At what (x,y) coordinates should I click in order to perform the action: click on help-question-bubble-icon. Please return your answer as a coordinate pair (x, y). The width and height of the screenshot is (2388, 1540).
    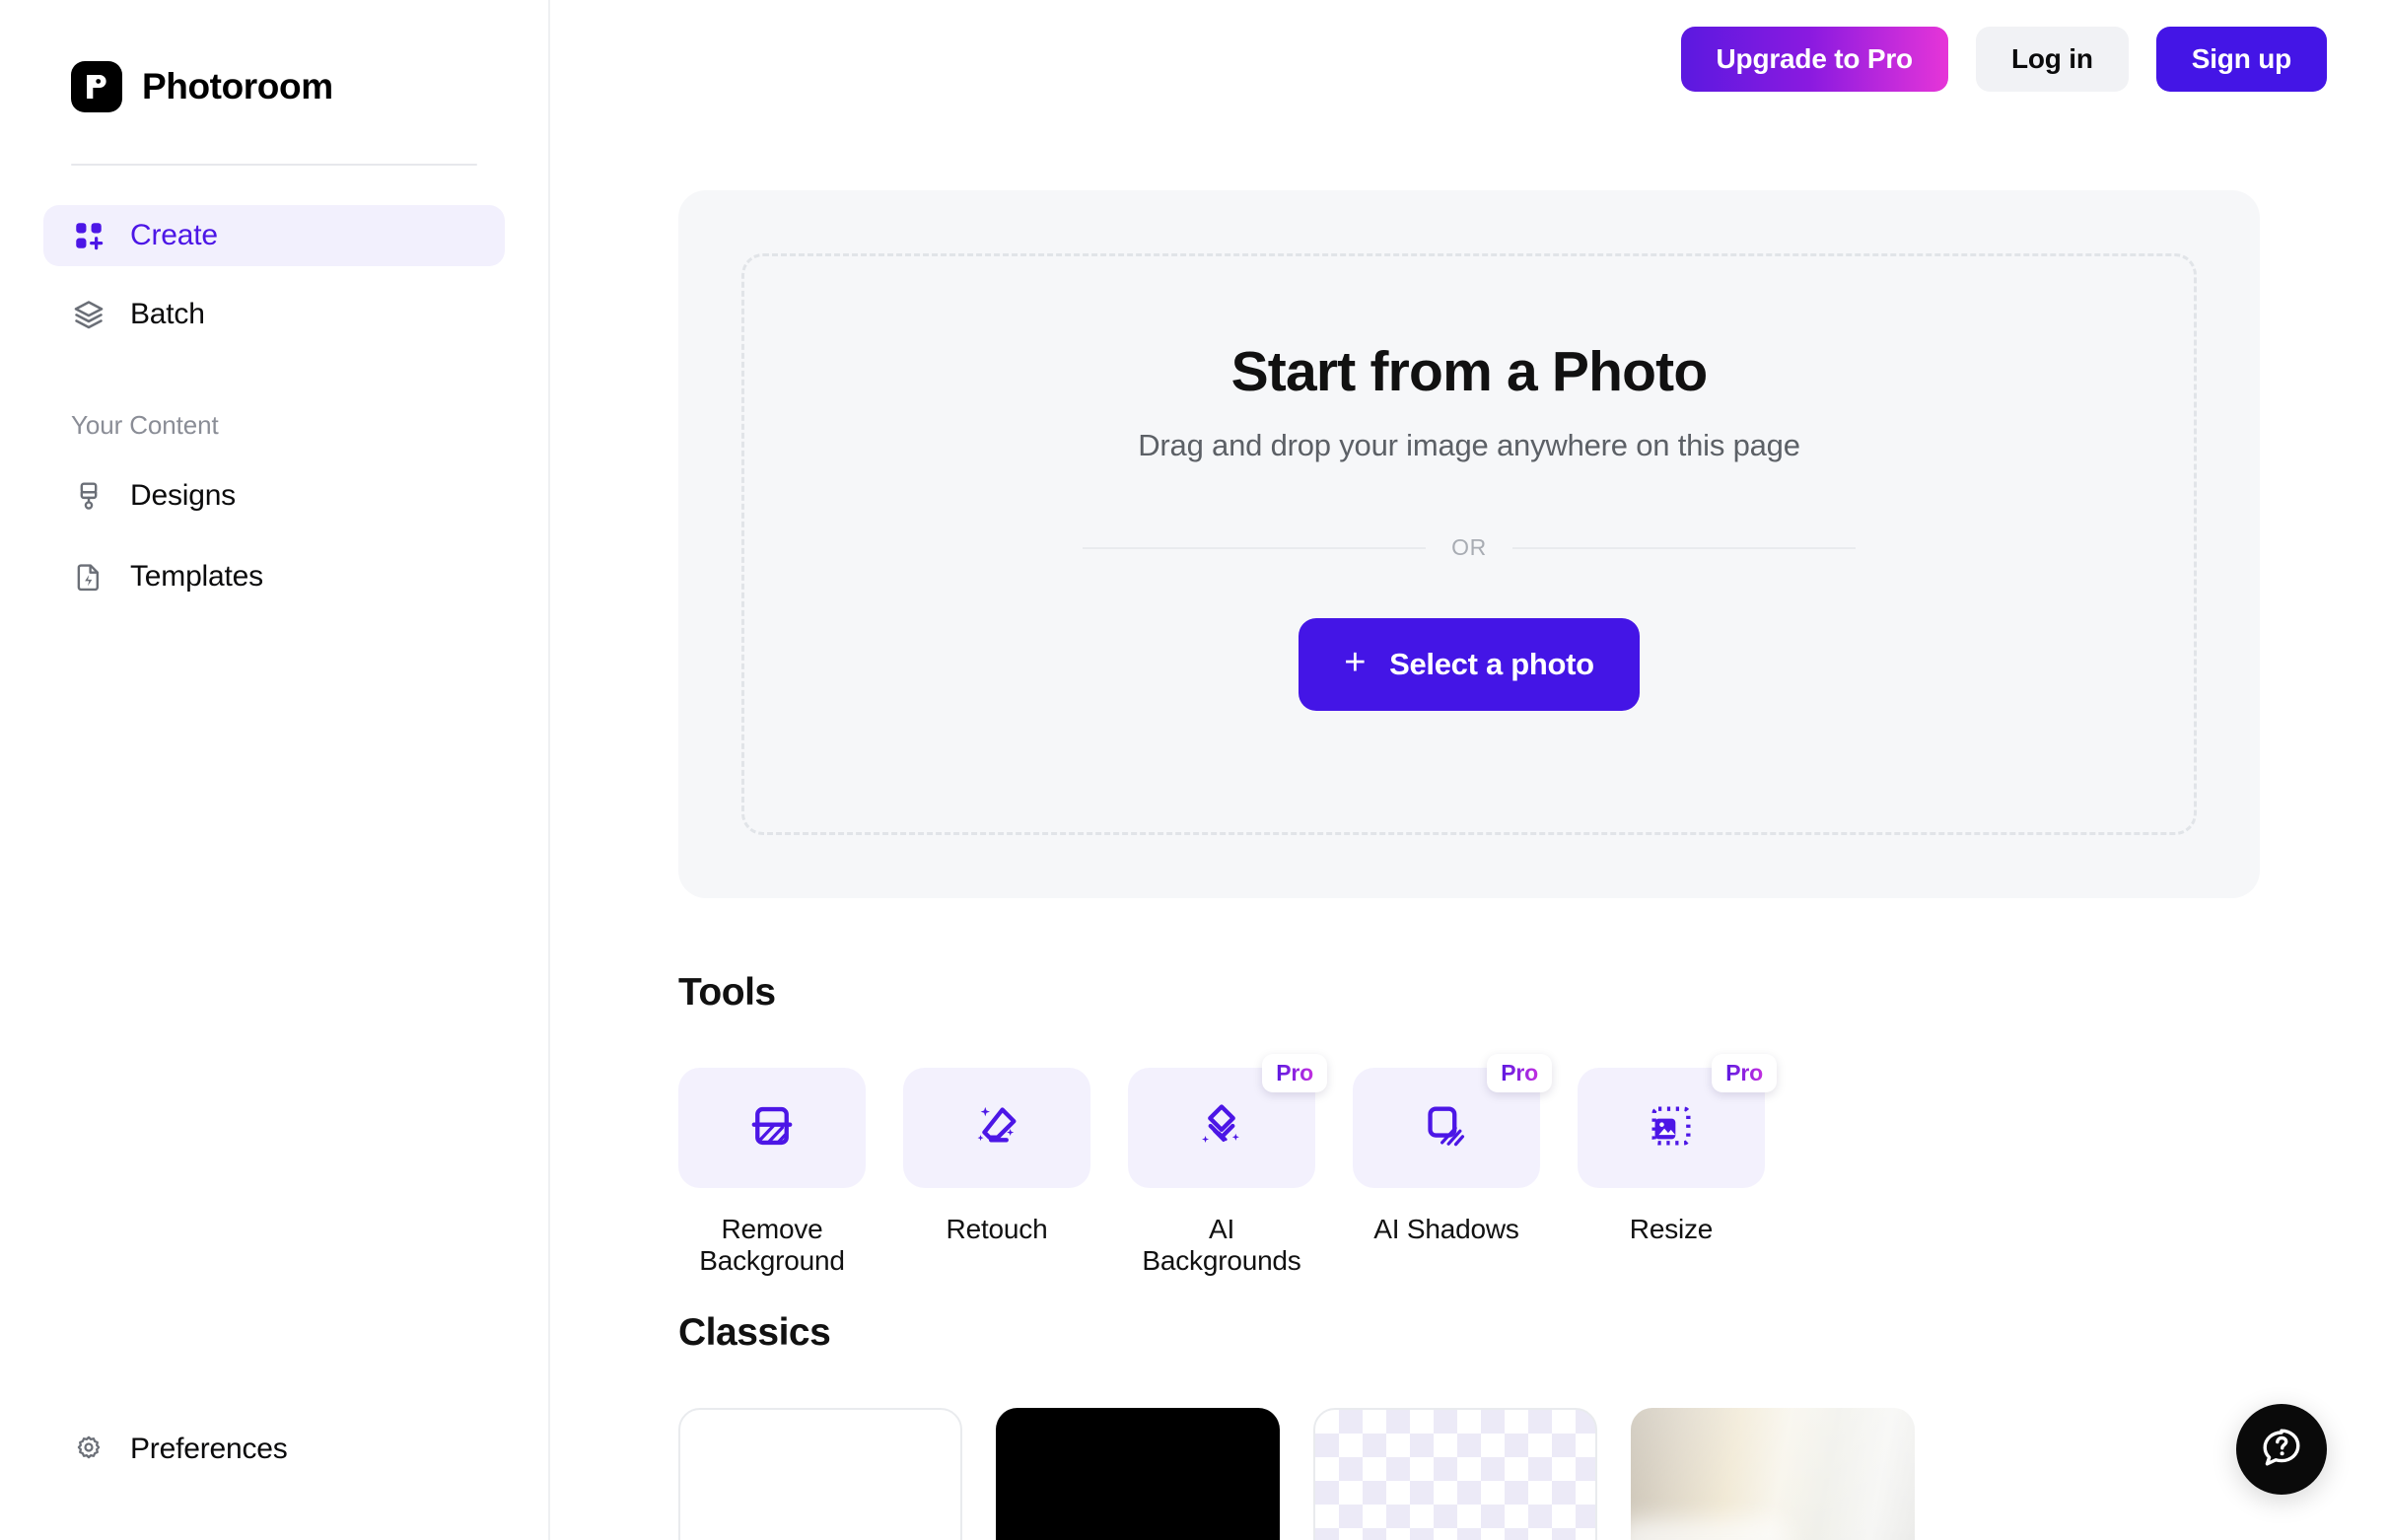
    Looking at the image, I should click on (2282, 1450).